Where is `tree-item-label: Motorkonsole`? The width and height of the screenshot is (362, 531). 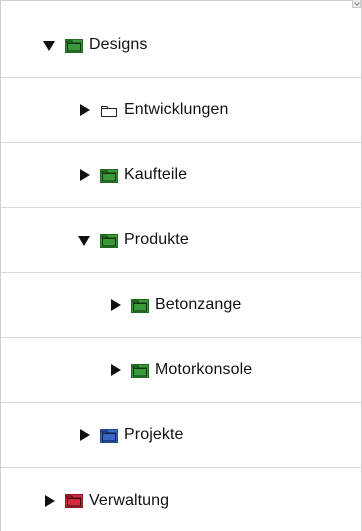 tree-item-label: Motorkonsole is located at coordinates (204, 369).